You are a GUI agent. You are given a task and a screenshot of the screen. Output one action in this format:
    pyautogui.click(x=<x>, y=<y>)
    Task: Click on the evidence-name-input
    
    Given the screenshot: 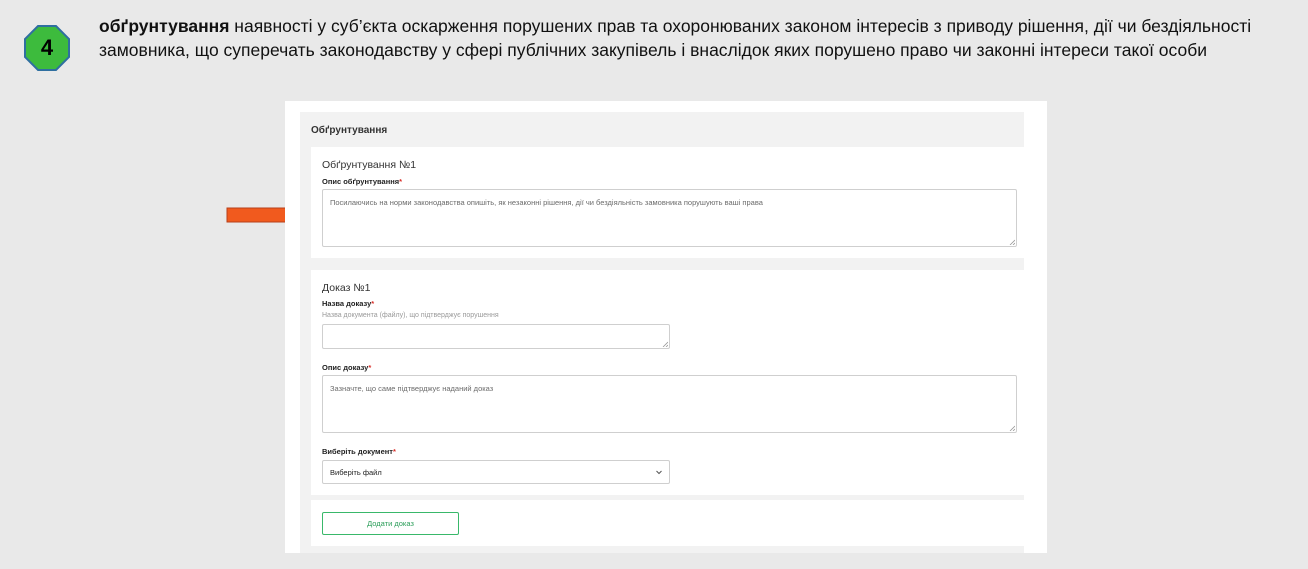 What is the action you would take?
    pyautogui.click(x=496, y=336)
    